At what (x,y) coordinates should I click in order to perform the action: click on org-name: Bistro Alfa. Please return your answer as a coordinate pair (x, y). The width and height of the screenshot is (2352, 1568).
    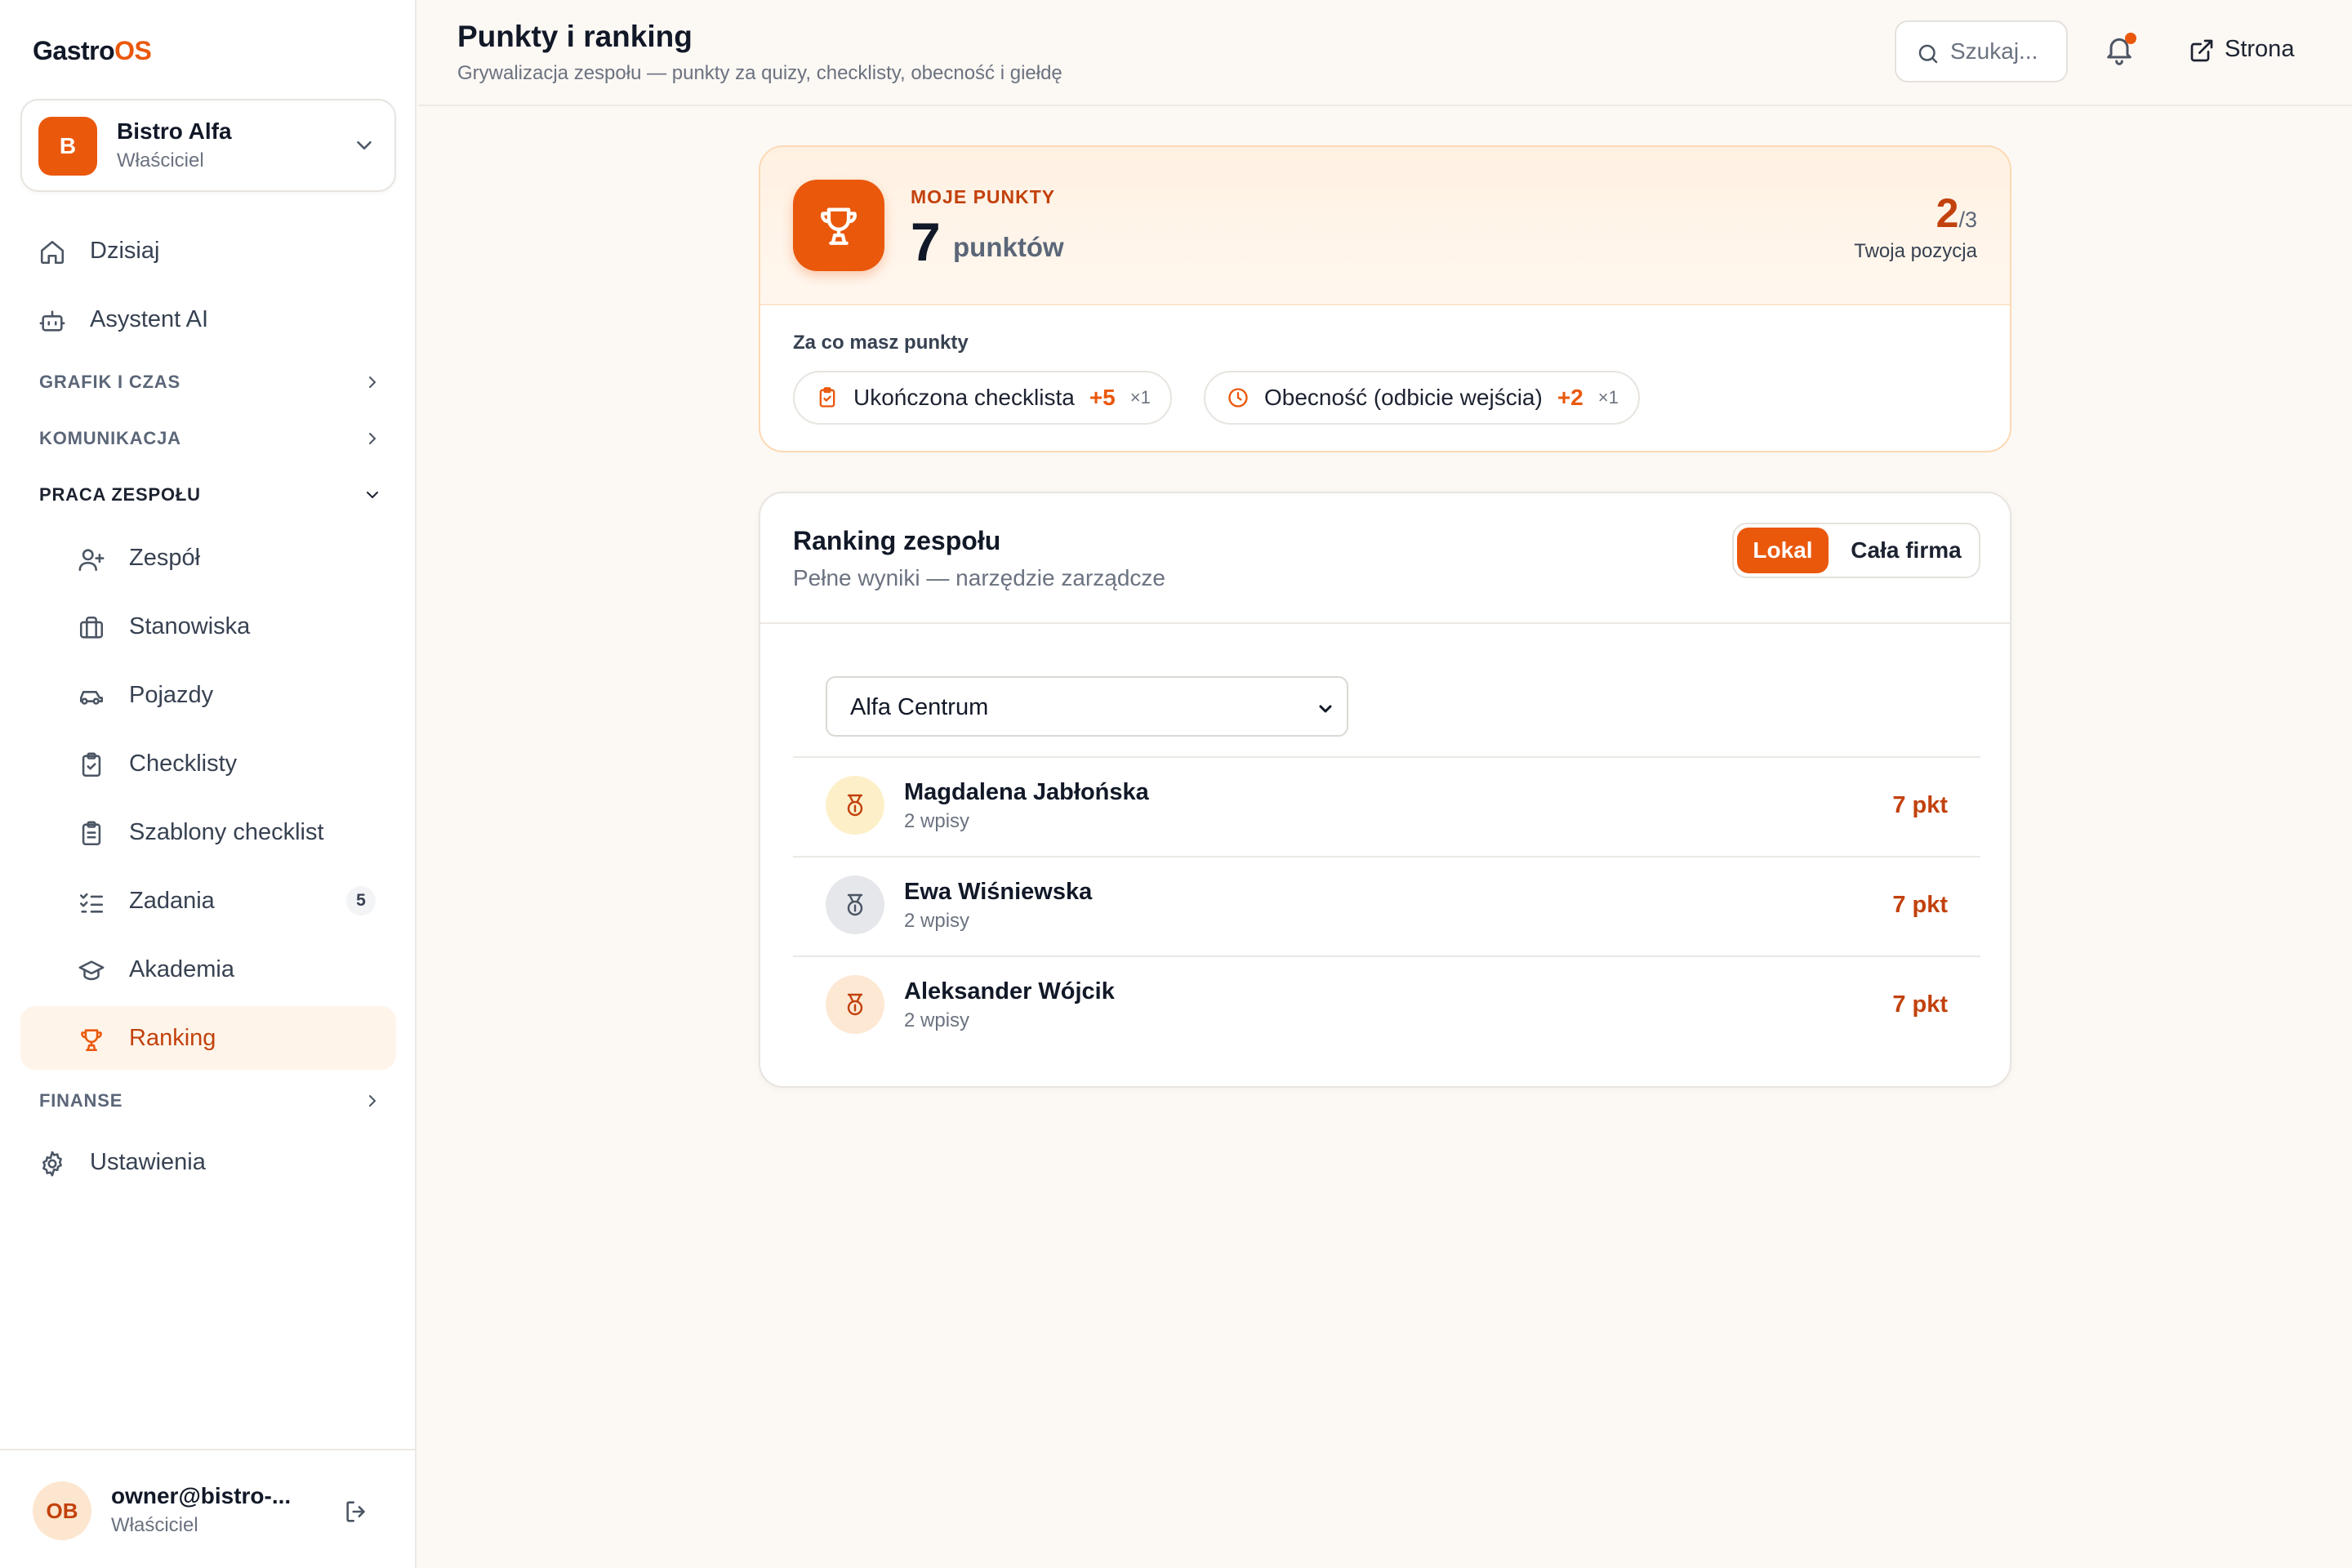
    Looking at the image, I should click on (174, 131).